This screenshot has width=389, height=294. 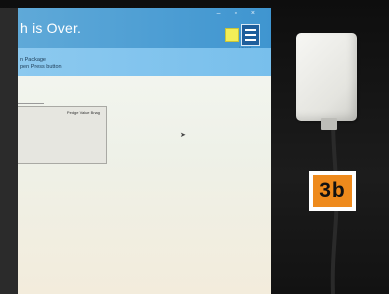 What do you see at coordinates (33, 60) in the screenshot?
I see `info-line-1: n Package` at bounding box center [33, 60].